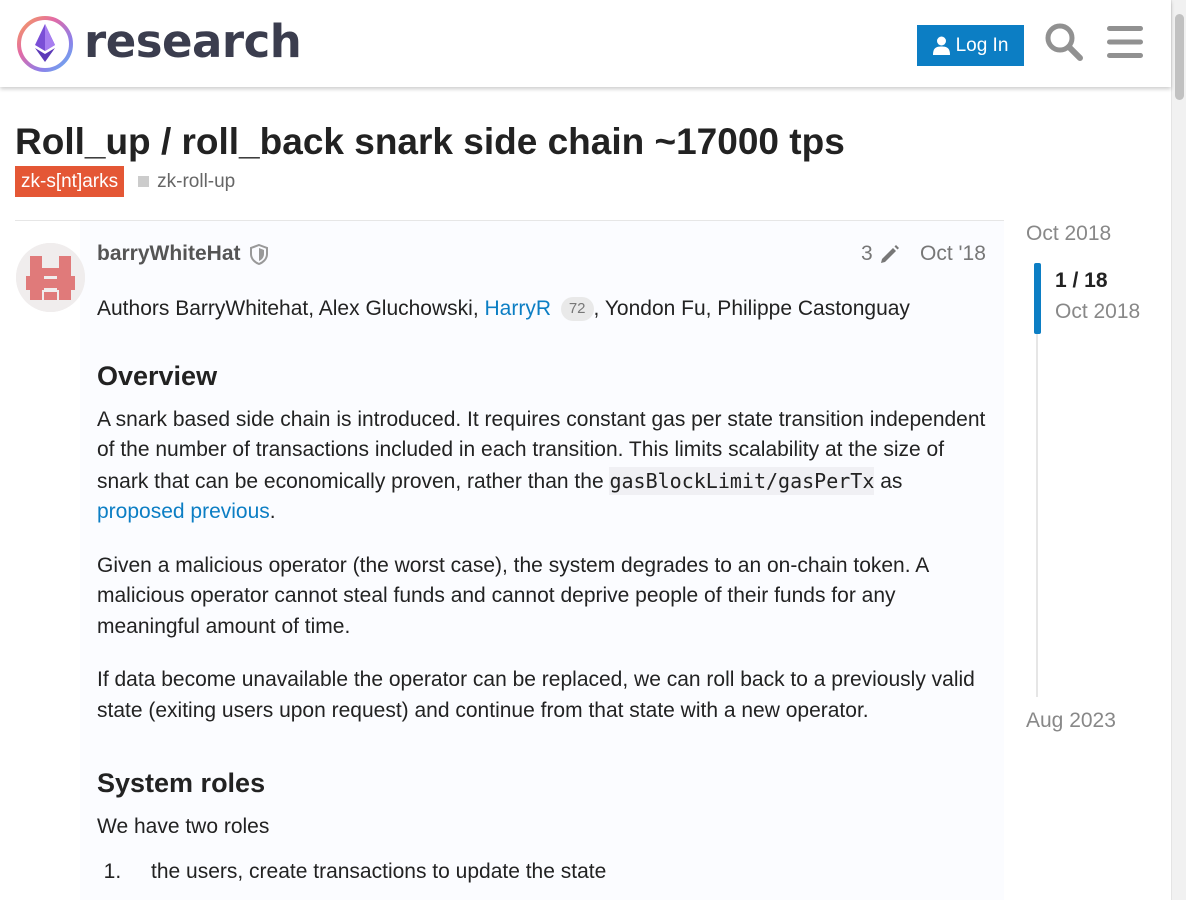 This screenshot has width=1186, height=900. I want to click on edit-history-button: 3, so click(881, 254).